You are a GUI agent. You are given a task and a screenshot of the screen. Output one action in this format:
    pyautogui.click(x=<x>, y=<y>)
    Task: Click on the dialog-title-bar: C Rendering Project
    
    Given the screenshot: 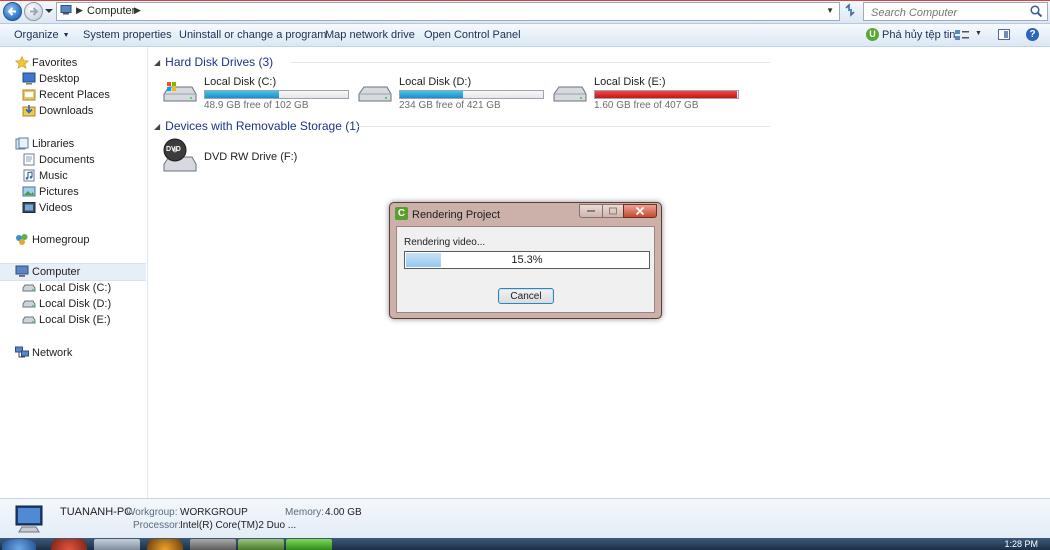 What is the action you would take?
    pyautogui.click(x=525, y=214)
    